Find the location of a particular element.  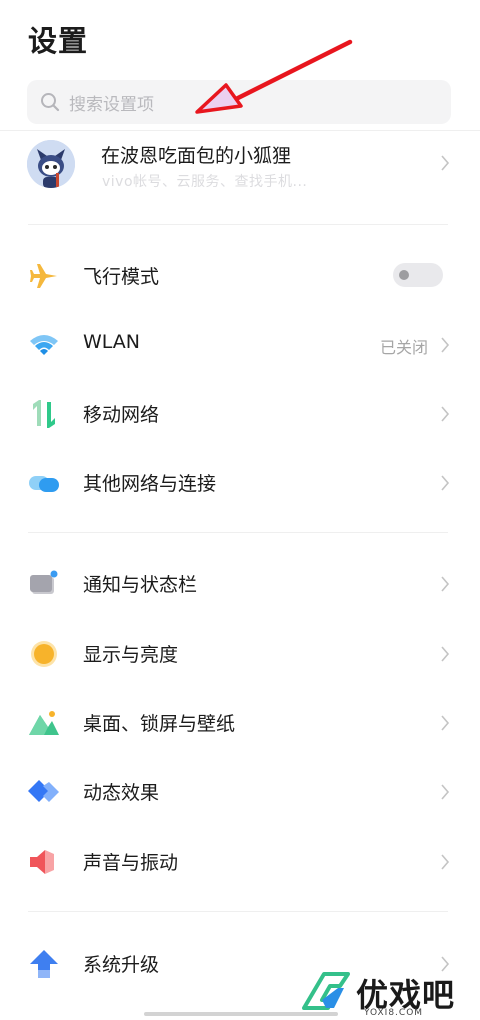

settings-item-display-brightness: 显示与亮度 is located at coordinates (240, 654).